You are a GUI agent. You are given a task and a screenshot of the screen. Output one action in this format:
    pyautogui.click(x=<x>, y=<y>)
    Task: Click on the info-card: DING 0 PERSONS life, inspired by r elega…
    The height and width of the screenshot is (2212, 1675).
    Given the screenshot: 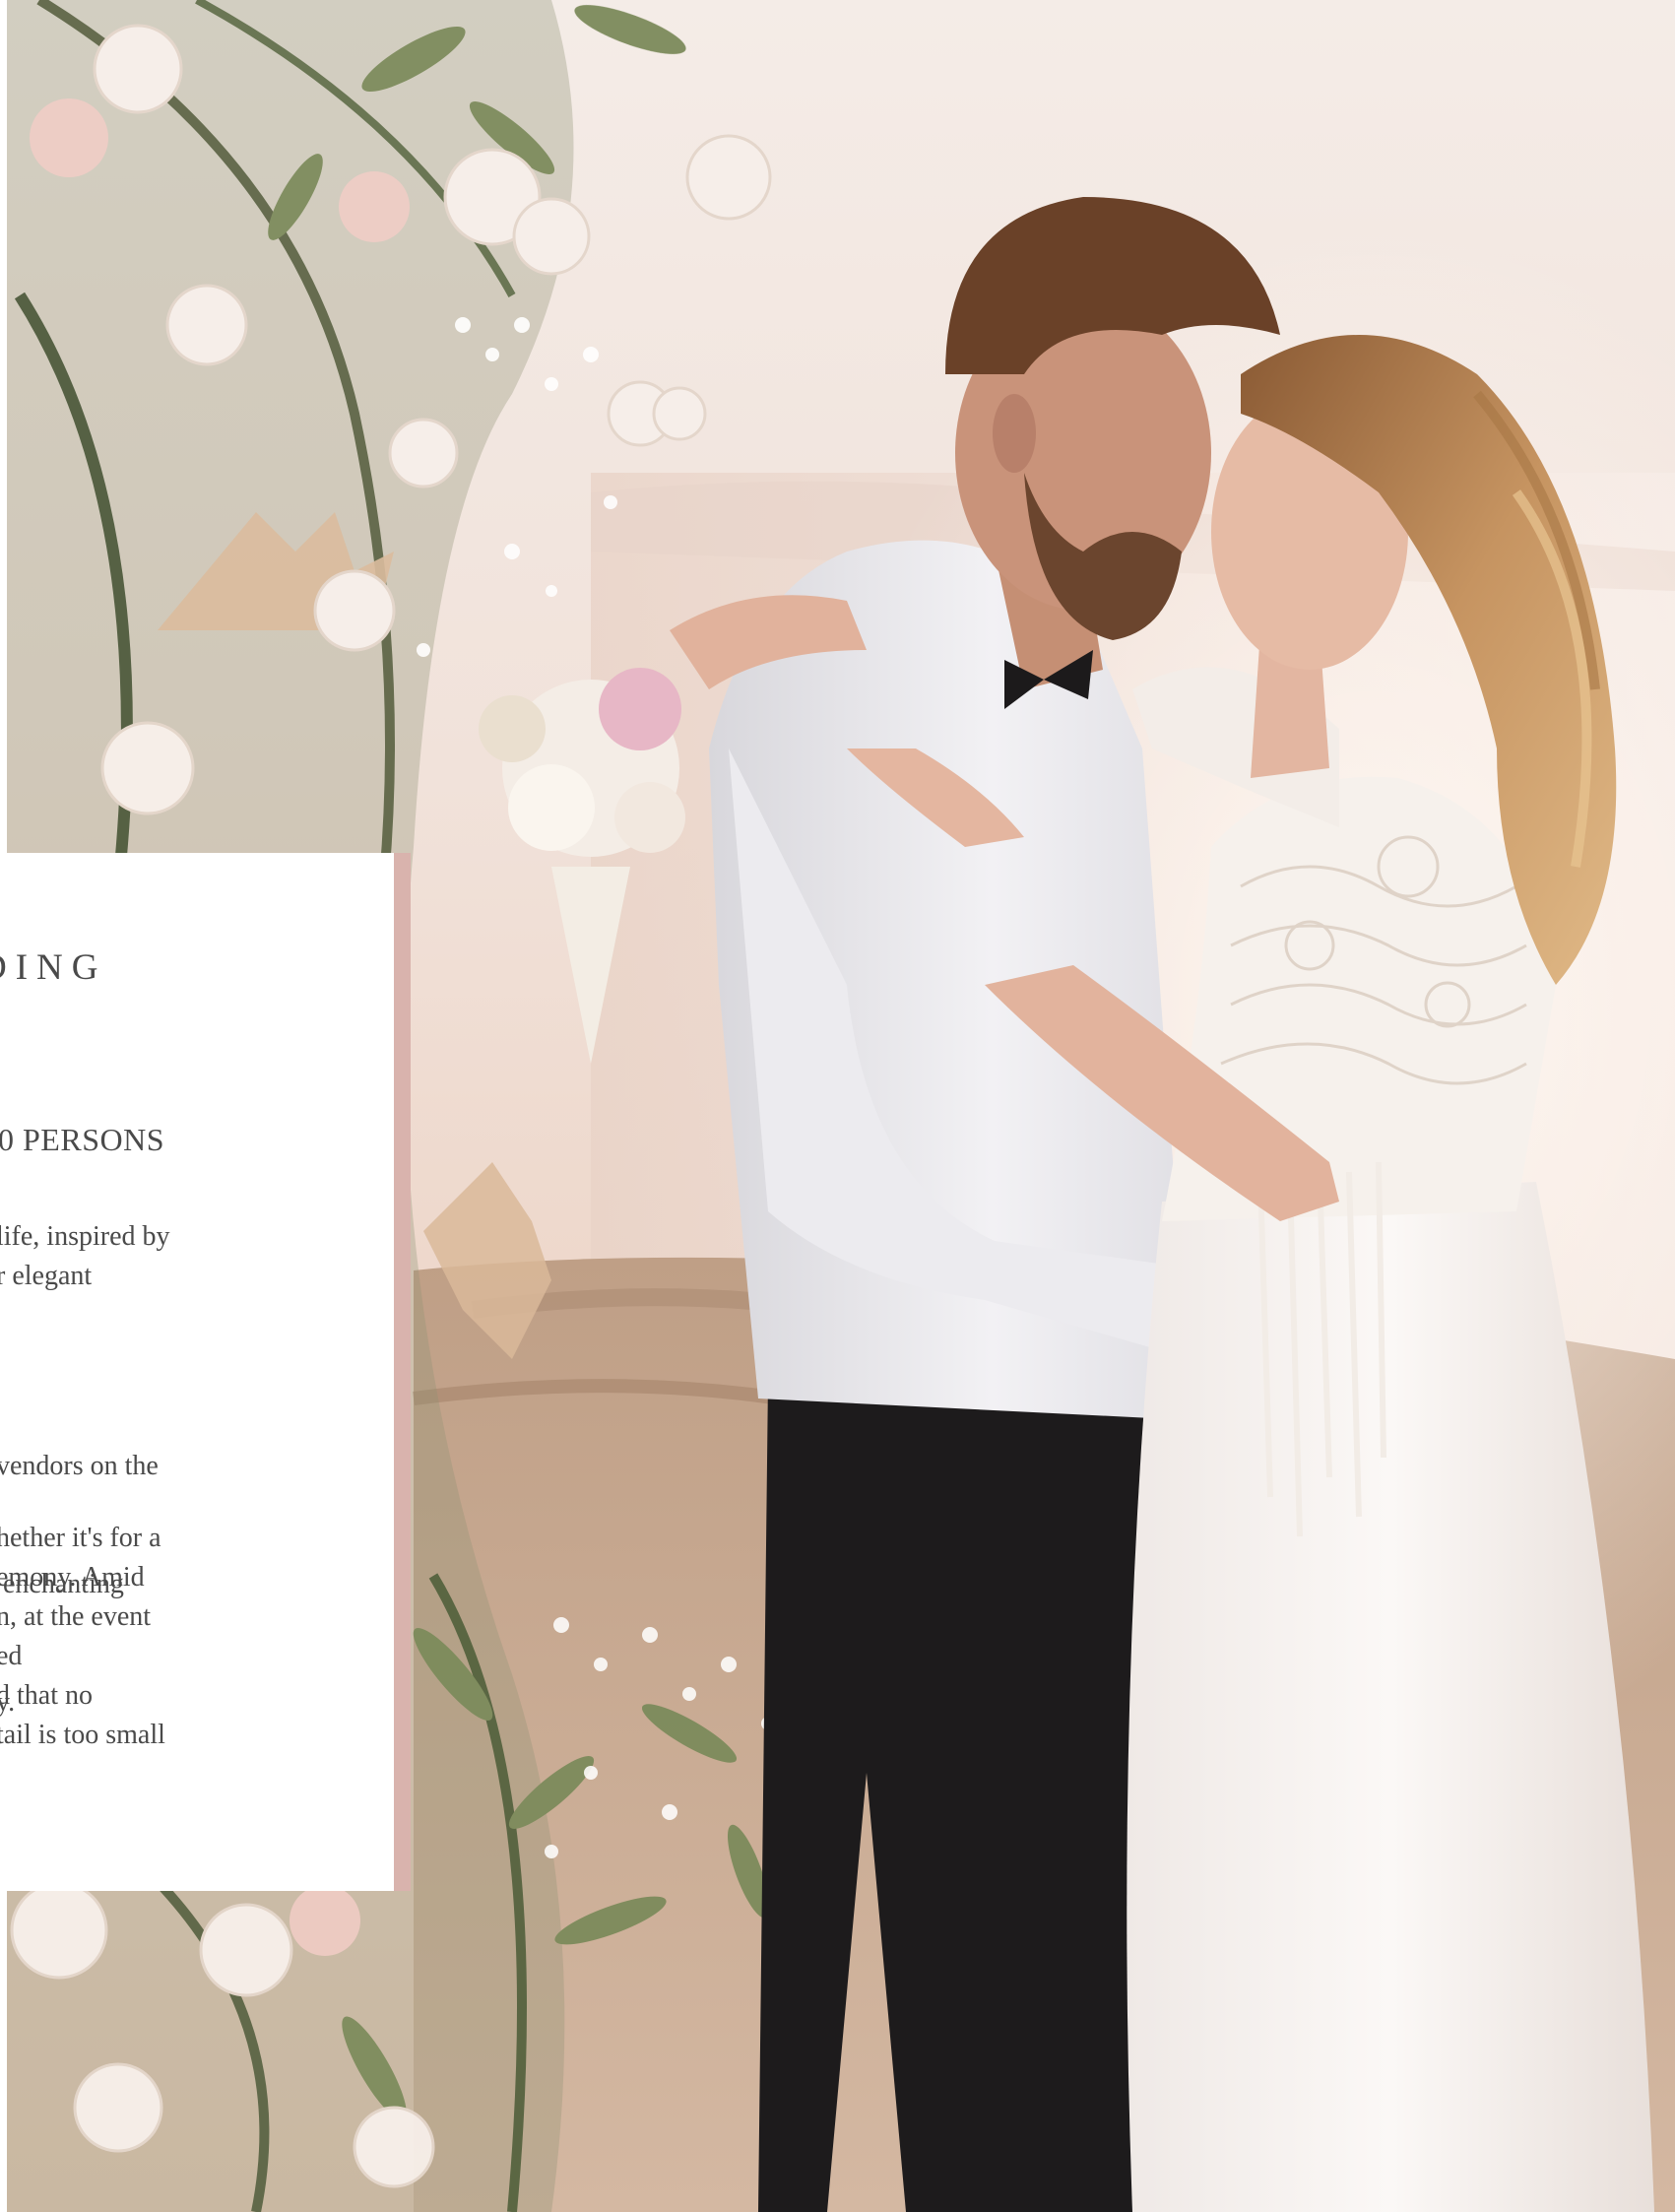 What is the action you would take?
    pyautogui.click(x=197, y=1372)
    